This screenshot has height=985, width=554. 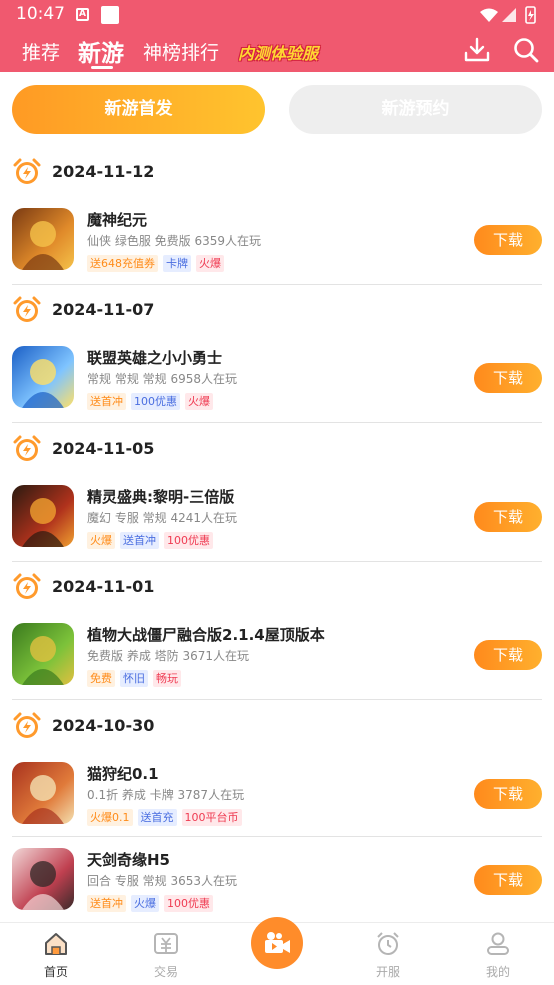 I want to click on game-meta: 魔幻 专服 常规 4241人在玩, so click(x=162, y=518).